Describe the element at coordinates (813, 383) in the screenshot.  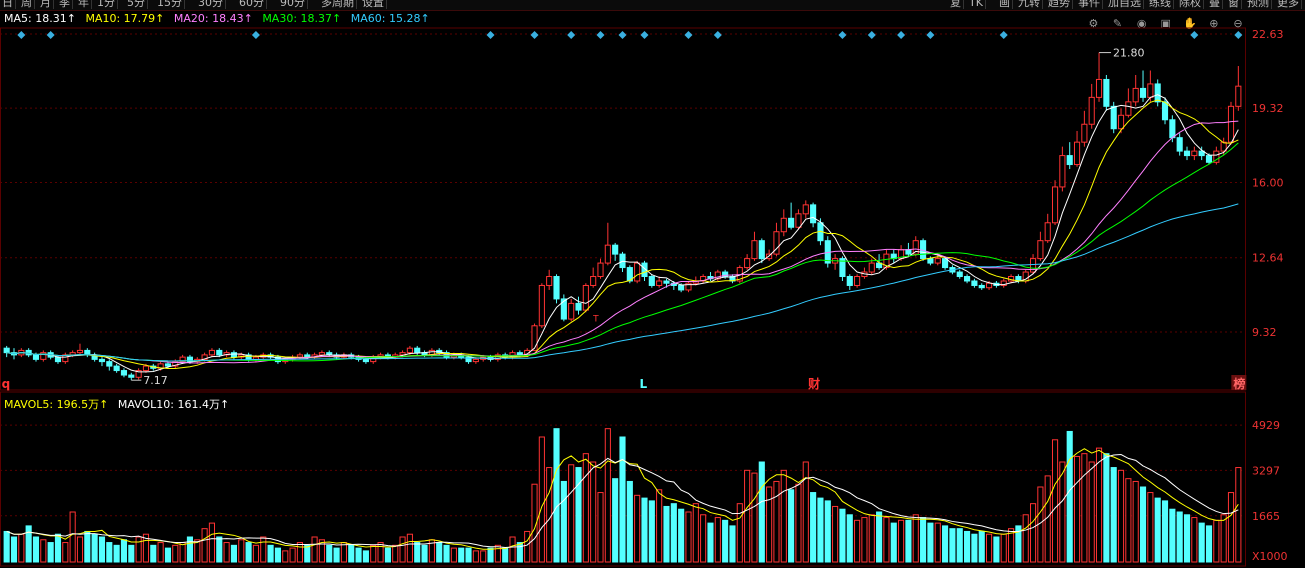
I see `event-marker: 财` at that location.